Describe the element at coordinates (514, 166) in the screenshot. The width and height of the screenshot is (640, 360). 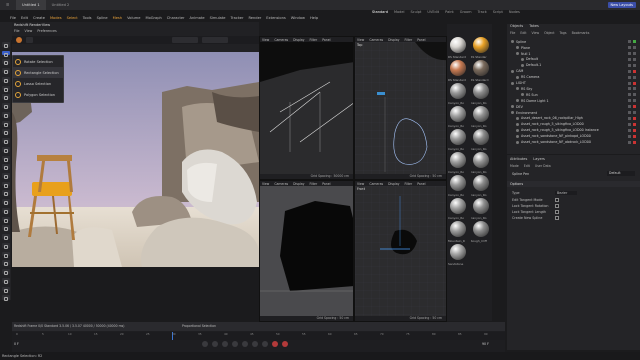
I see `attribute-menu-mode: Mode` at that location.